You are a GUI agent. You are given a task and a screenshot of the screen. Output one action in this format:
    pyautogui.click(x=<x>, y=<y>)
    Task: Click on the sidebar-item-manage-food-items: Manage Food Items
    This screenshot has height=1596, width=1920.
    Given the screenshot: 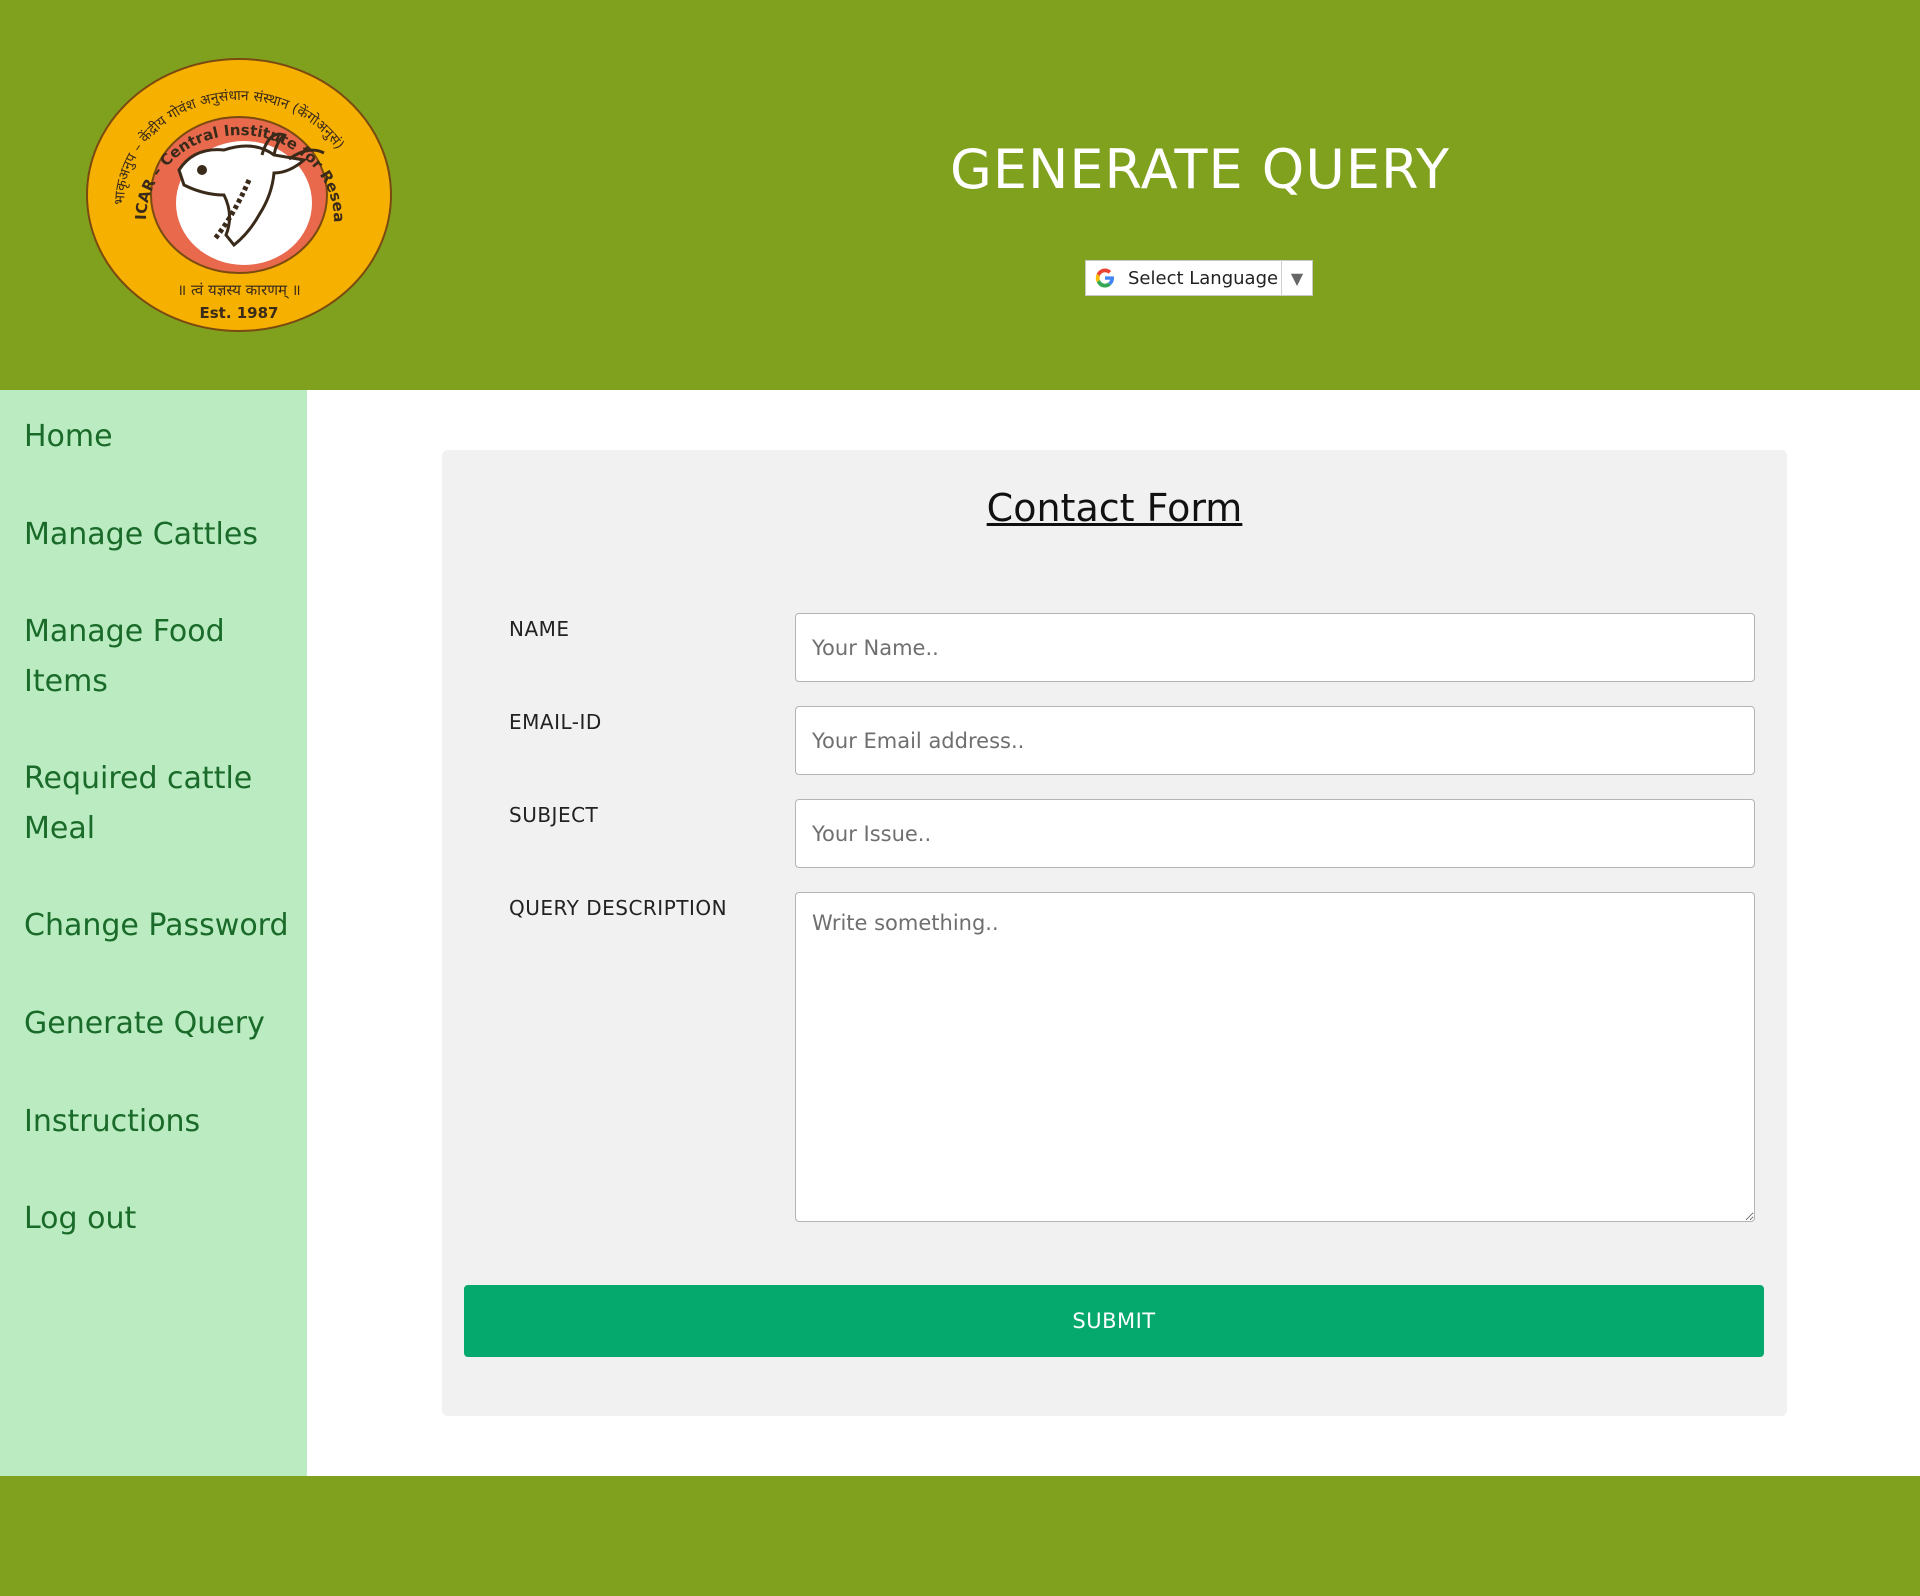 What is the action you would take?
    pyautogui.click(x=159, y=657)
    